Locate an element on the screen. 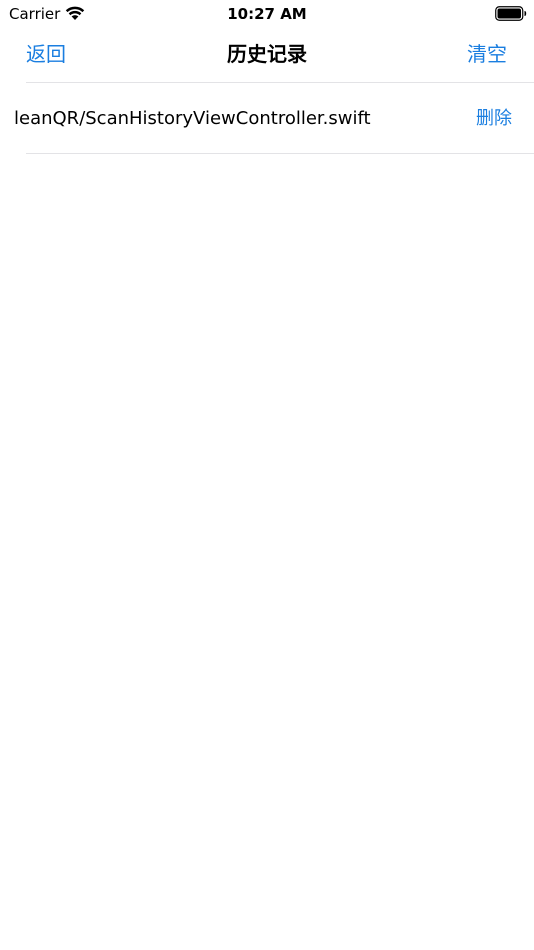 The width and height of the screenshot is (534, 950). battery-icon is located at coordinates (511, 13).